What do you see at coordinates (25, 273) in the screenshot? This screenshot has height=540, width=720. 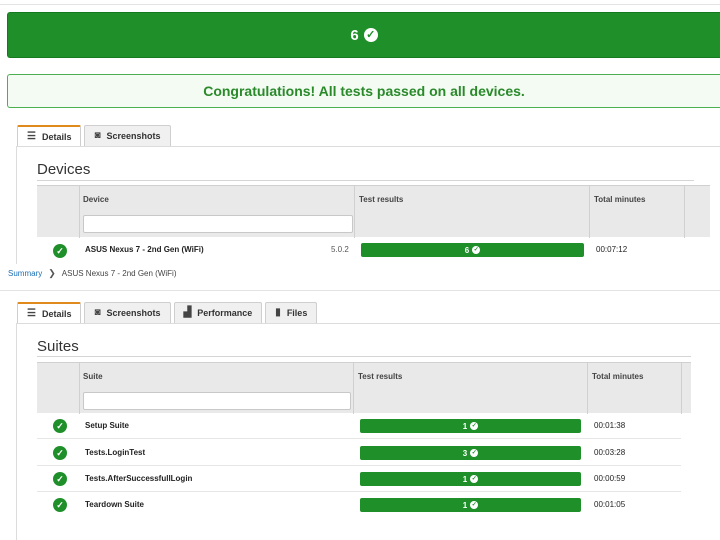 I see `breadcrumb-summary-link: Summary` at bounding box center [25, 273].